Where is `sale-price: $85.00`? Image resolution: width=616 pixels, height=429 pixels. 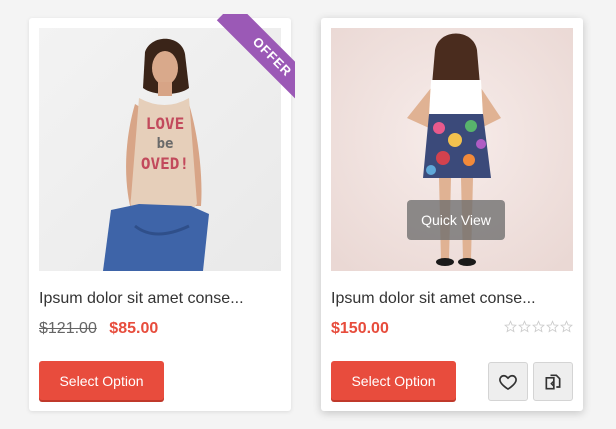 sale-price: $85.00 is located at coordinates (134, 328).